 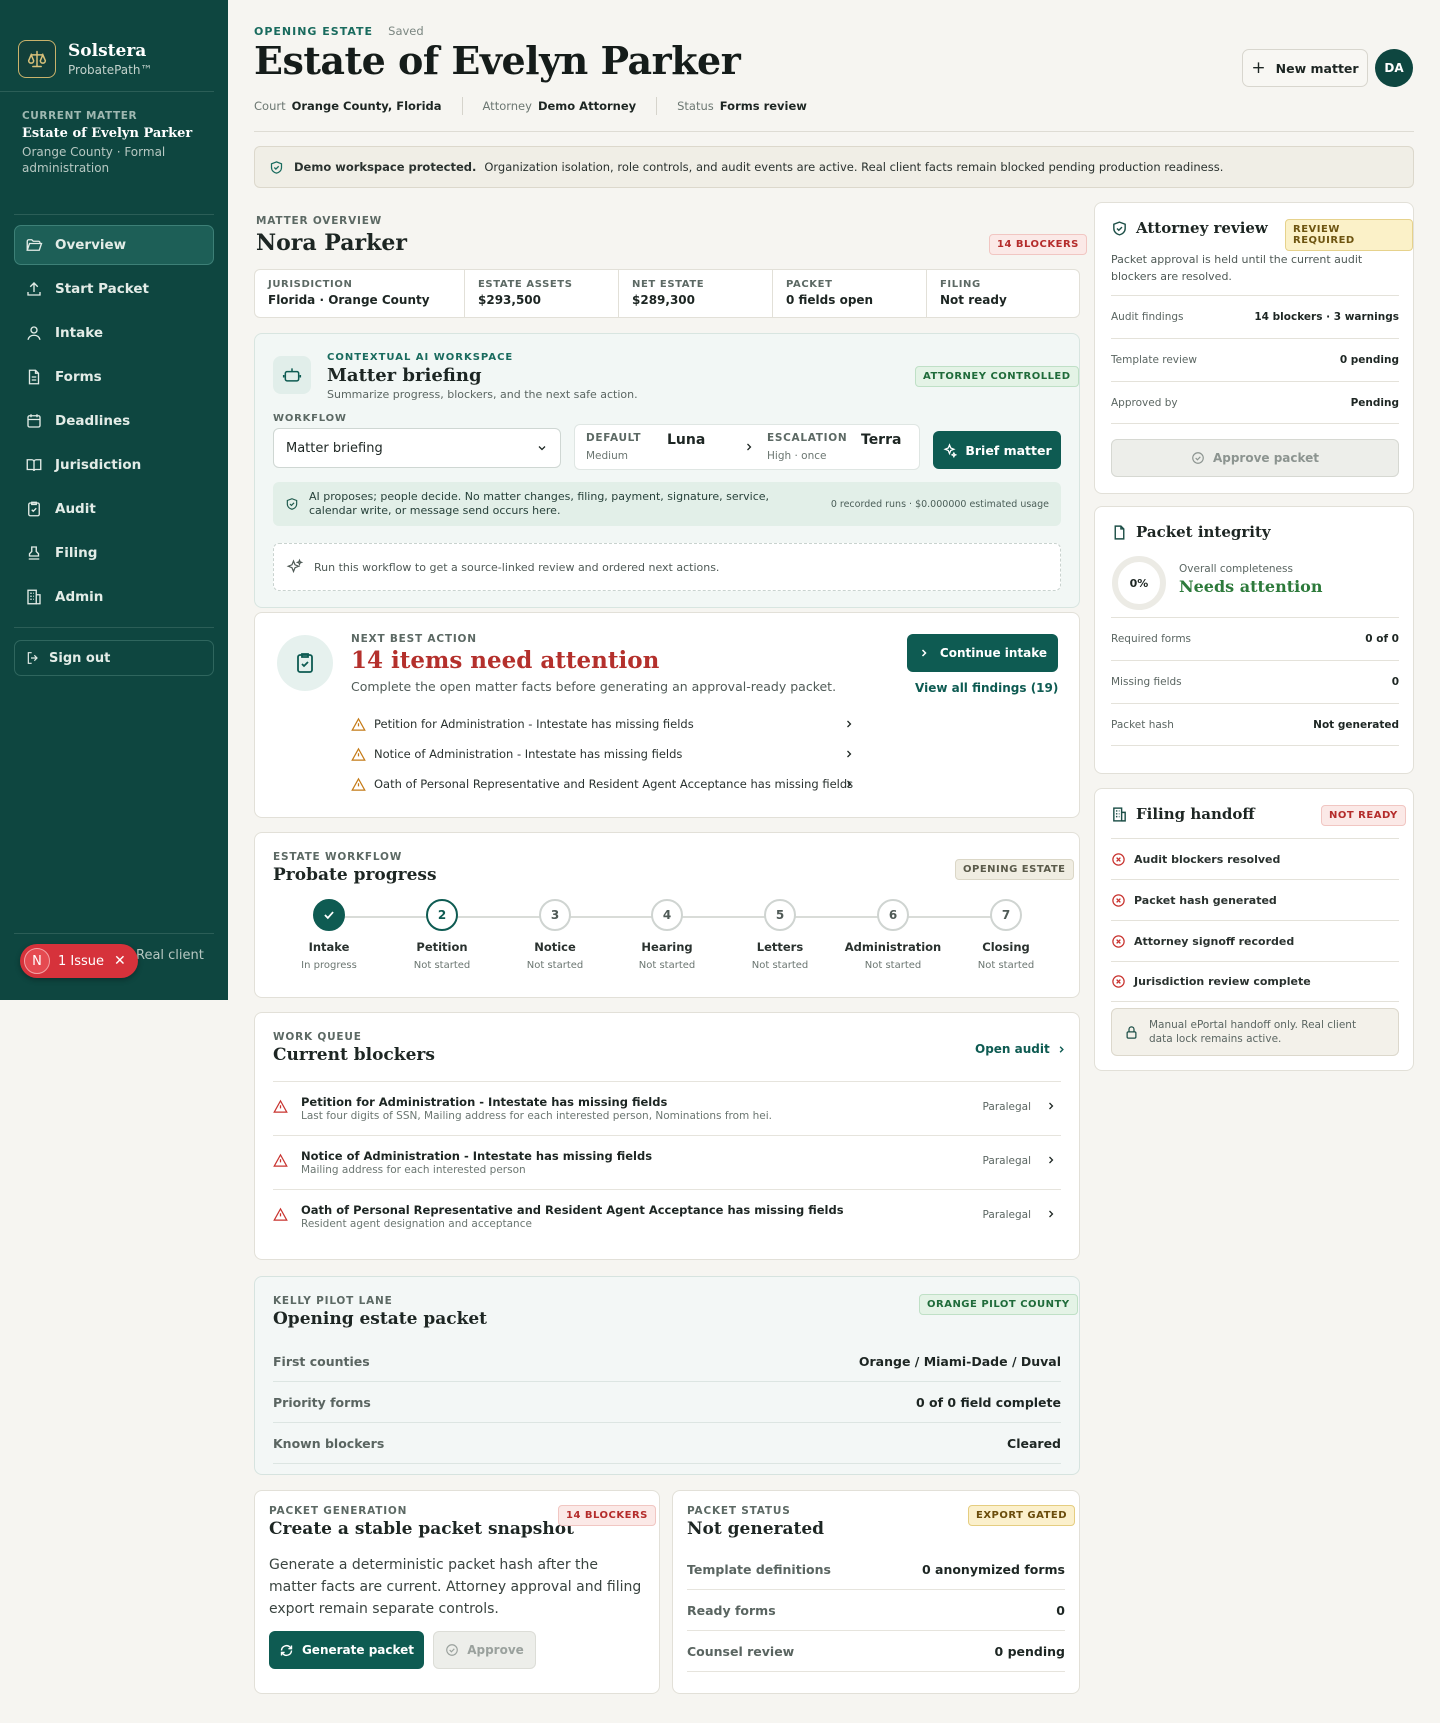 I want to click on sidebar-item-jurisdiction: Jurisdiction, so click(x=114, y=465).